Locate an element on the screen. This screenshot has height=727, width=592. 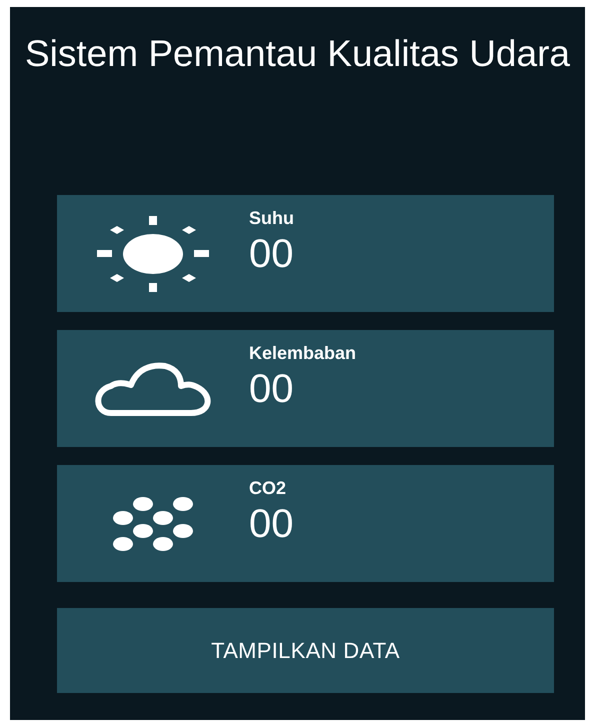
sensor-label: CO2 is located at coordinates (268, 488).